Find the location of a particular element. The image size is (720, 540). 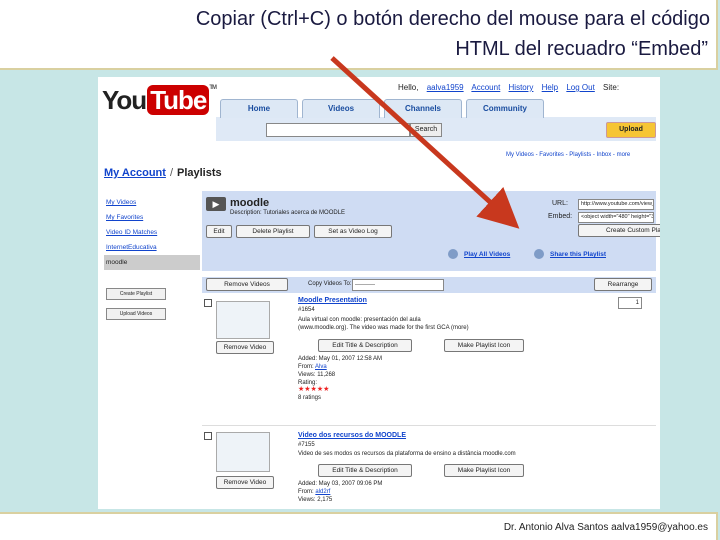

arrow-line is located at coordinates (425, 142).